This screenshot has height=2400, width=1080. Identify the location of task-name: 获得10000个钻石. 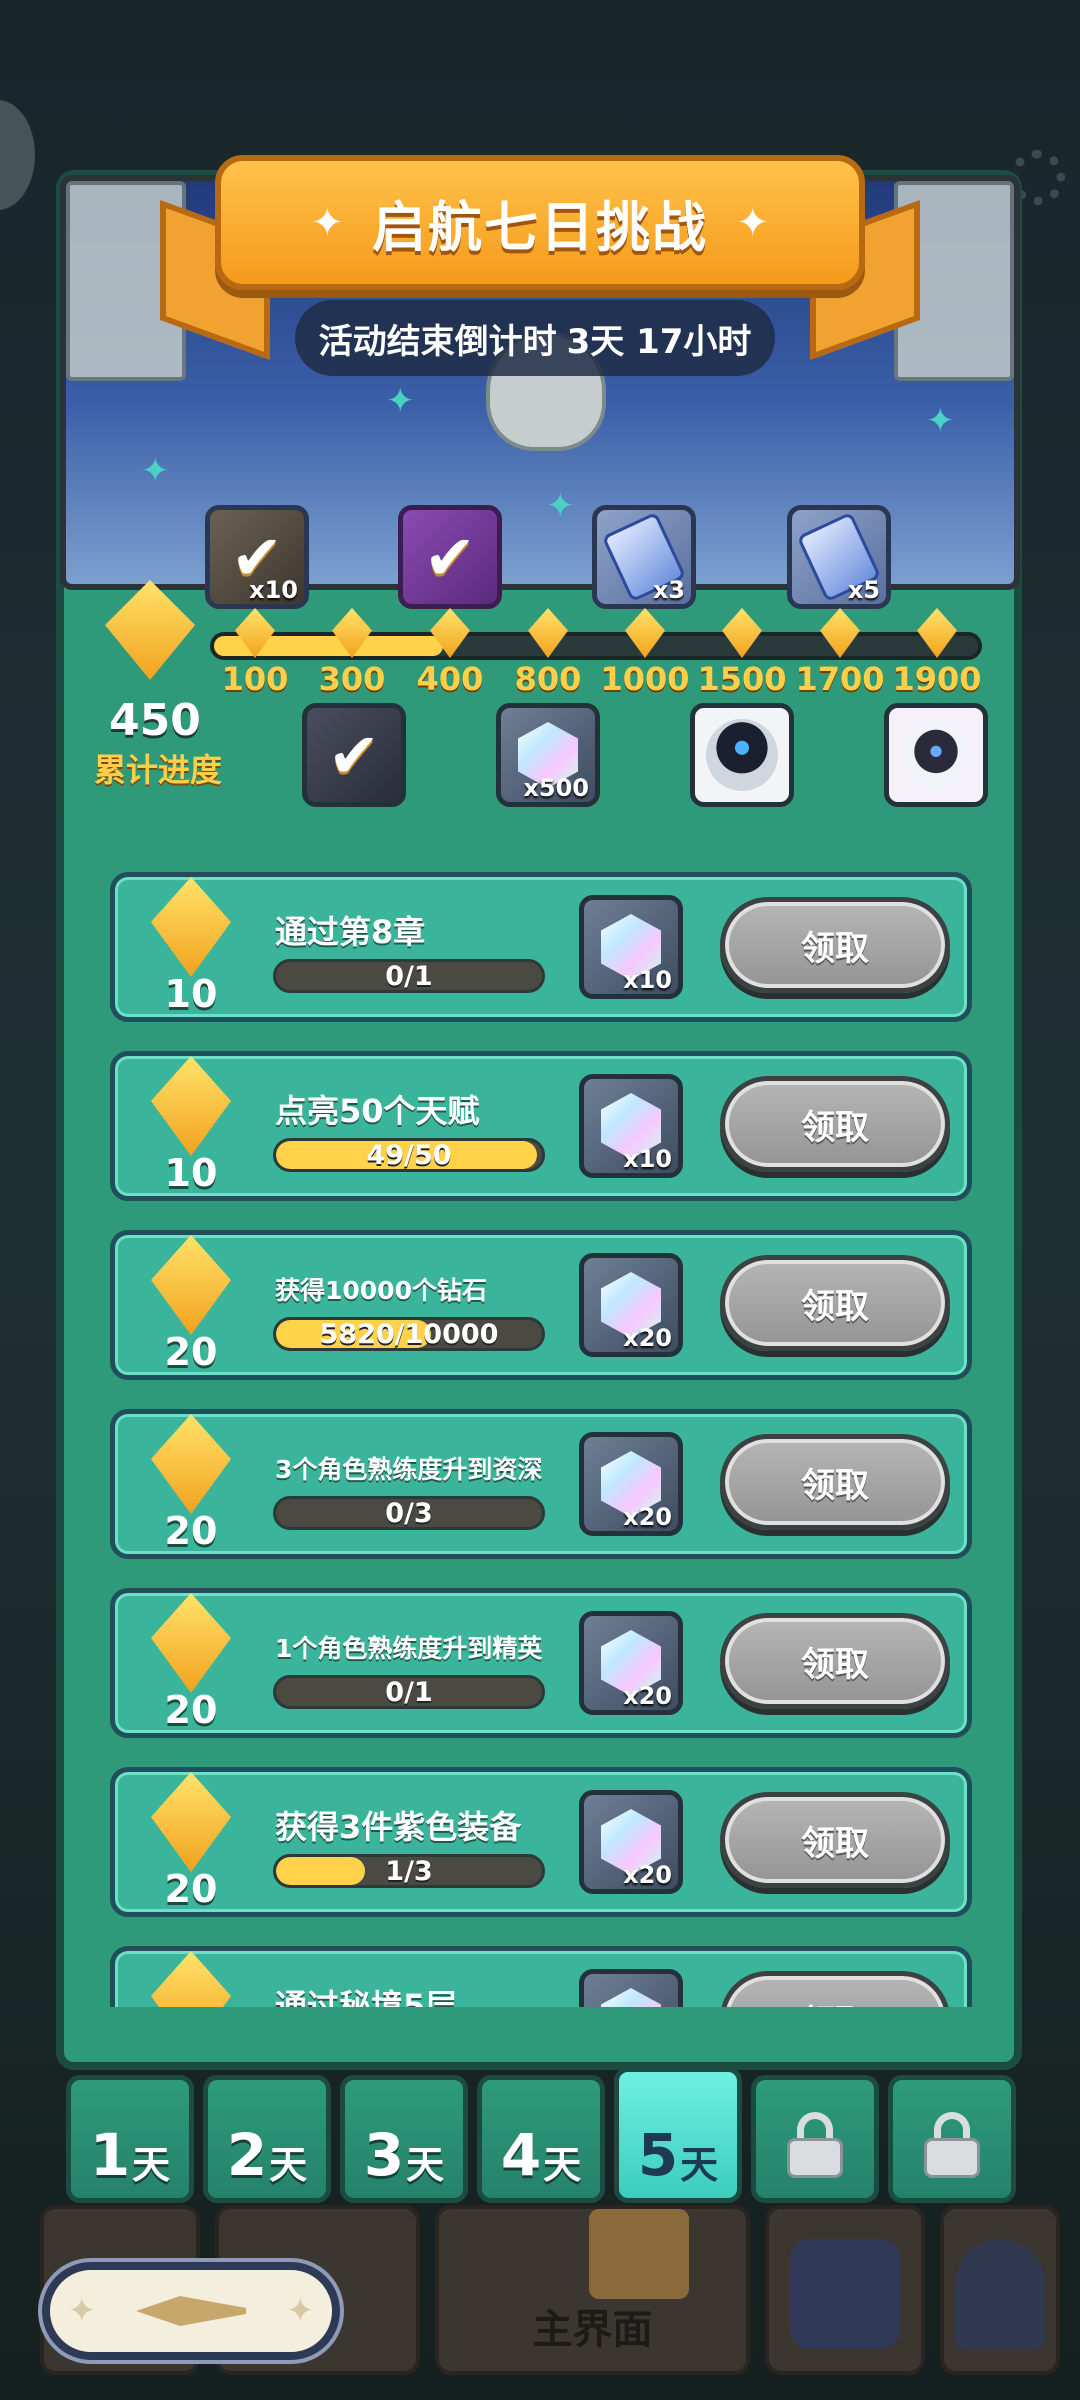
(381, 1290).